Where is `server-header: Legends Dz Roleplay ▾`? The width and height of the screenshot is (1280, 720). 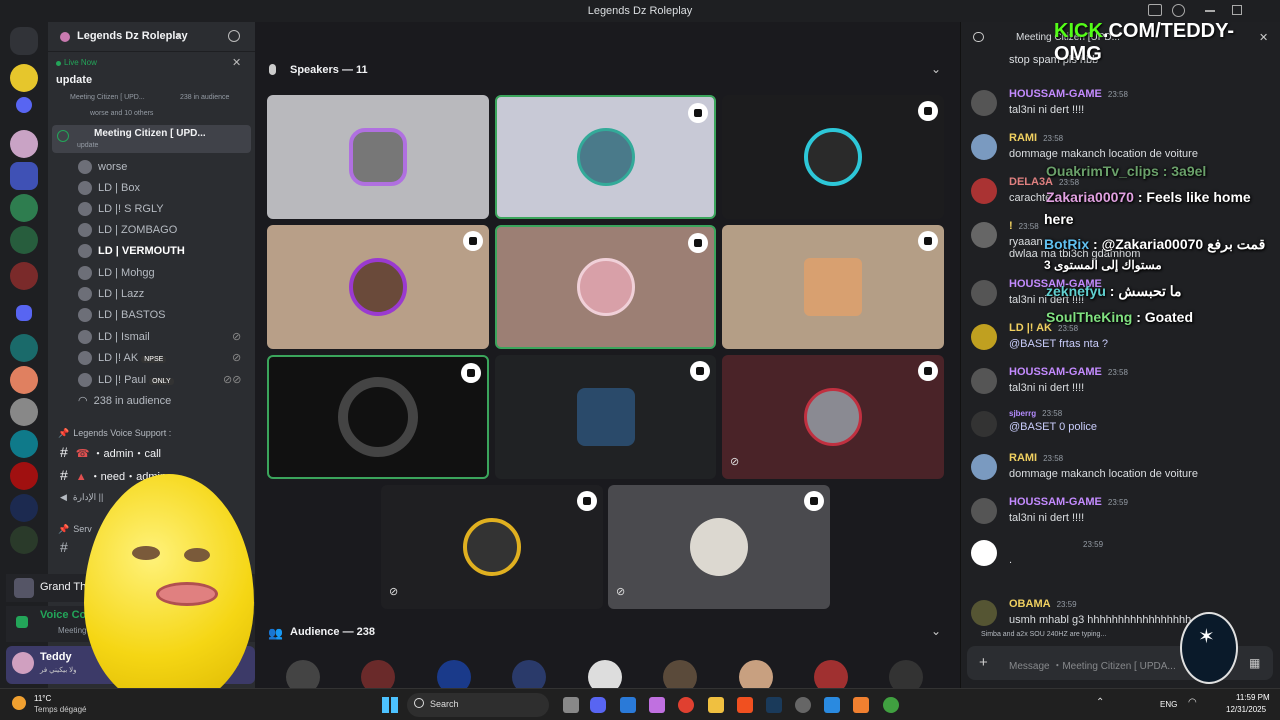
server-header: Legends Dz Roleplay ▾ is located at coordinates (151, 37).